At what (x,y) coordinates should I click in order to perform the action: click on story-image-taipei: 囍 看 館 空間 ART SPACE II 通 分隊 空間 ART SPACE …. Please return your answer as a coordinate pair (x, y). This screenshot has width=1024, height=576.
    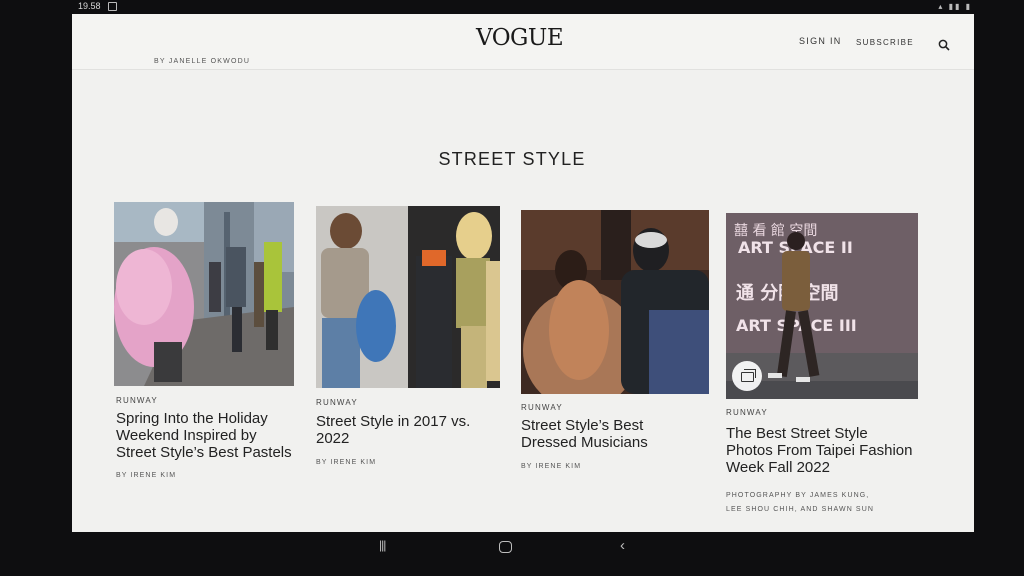
    Looking at the image, I should click on (822, 306).